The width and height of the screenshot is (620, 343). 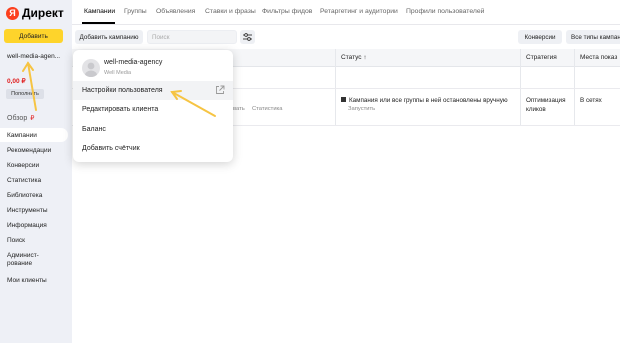 I want to click on balance-value: 0,00 ₽, so click(x=16, y=81).